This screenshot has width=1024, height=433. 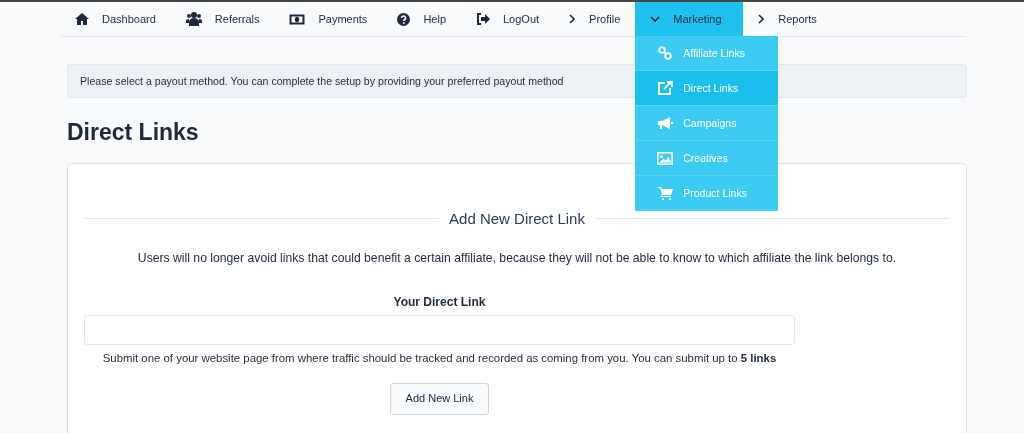 What do you see at coordinates (439, 330) in the screenshot?
I see `input-field` at bounding box center [439, 330].